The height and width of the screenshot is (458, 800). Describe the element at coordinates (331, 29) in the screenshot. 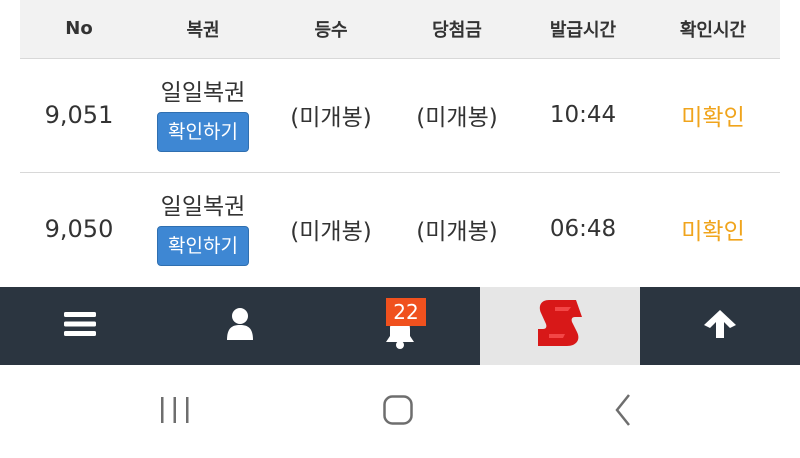

I see `header-rank: 등수` at that location.